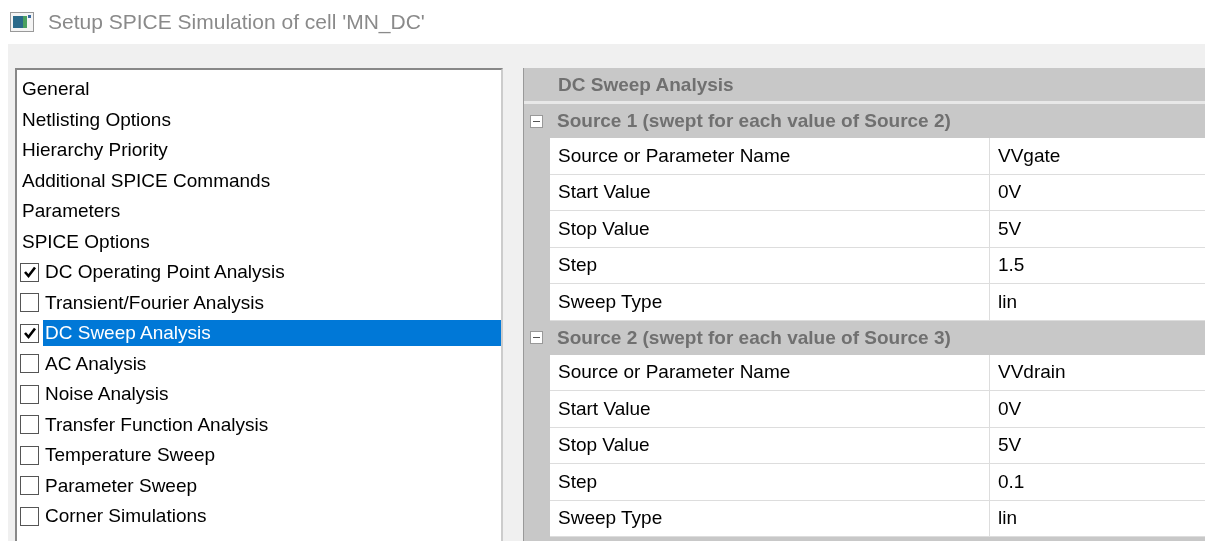 The height and width of the screenshot is (541, 1205). Describe the element at coordinates (260, 150) in the screenshot. I see `list-item: Hierarchy Priority` at that location.